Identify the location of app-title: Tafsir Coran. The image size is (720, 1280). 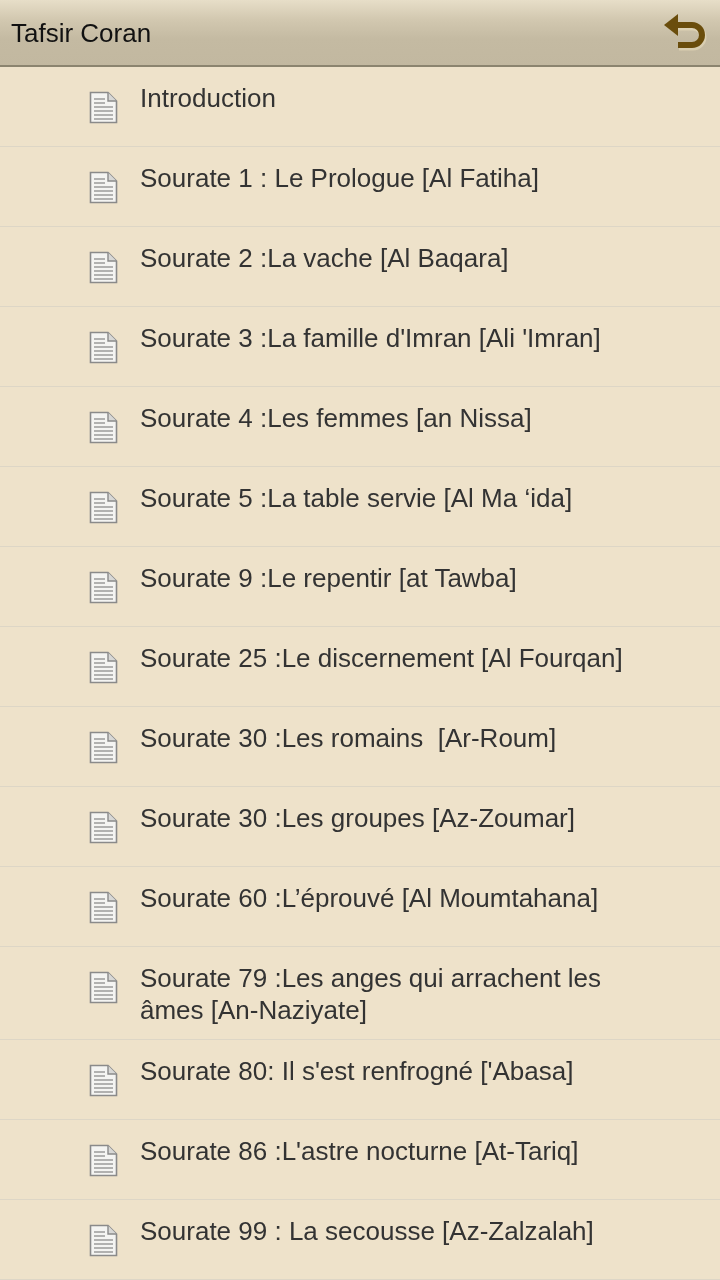
(81, 32).